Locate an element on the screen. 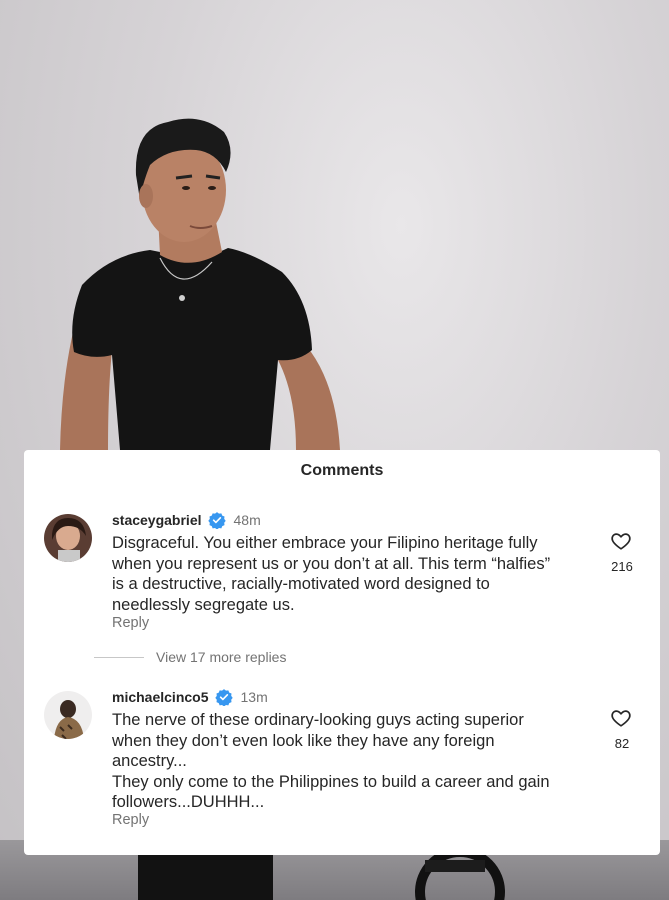 This screenshot has width=669, height=900. divider-line is located at coordinates (119, 657).